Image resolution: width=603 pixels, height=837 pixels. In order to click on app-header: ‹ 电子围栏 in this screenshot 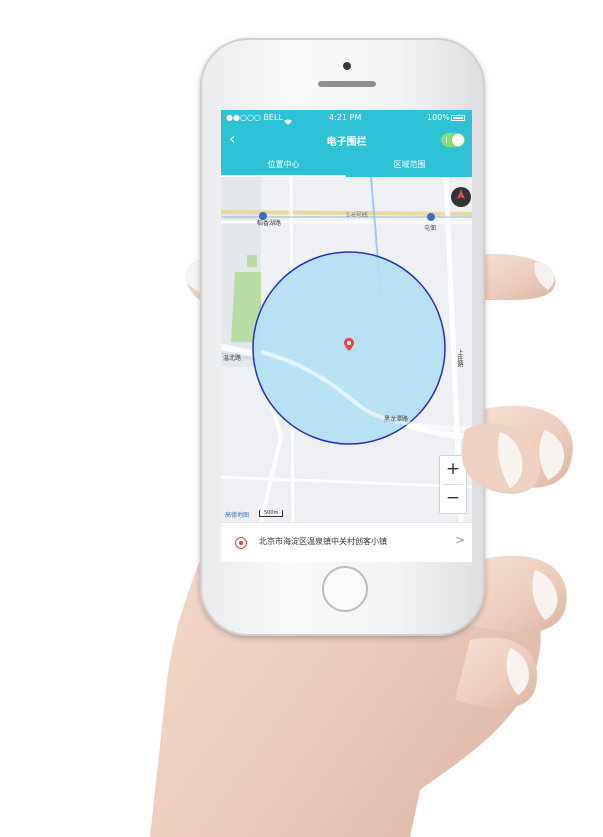, I will do `click(346, 140)`.